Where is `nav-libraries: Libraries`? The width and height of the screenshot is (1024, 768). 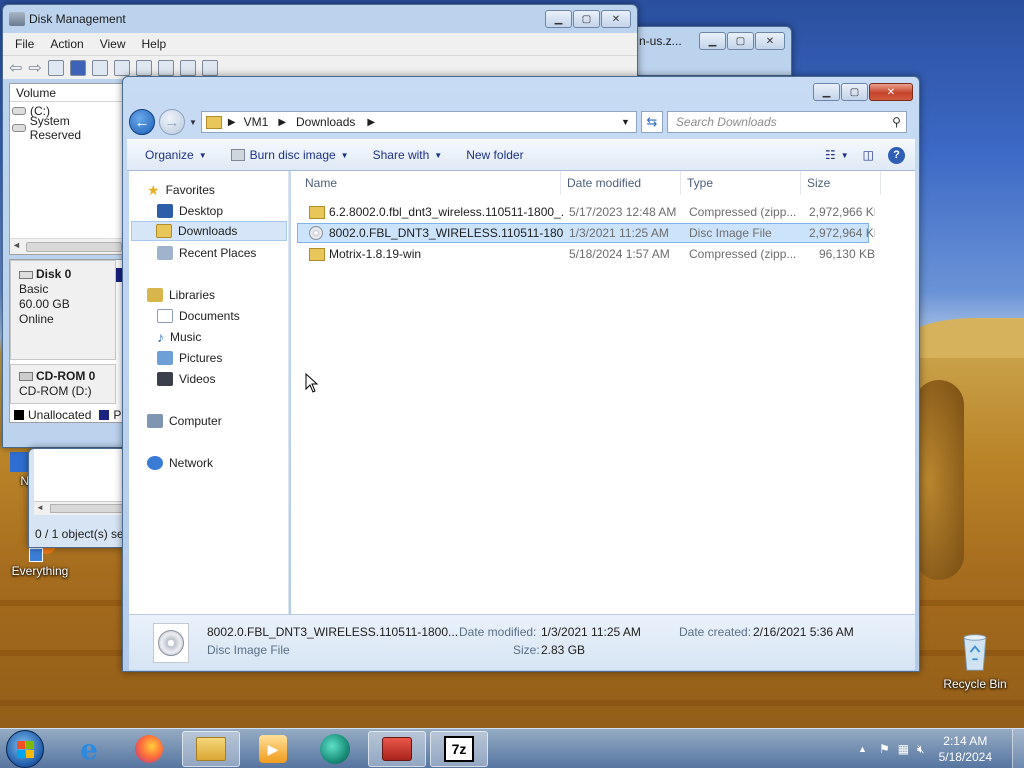
nav-libraries: Libraries is located at coordinates (179, 295).